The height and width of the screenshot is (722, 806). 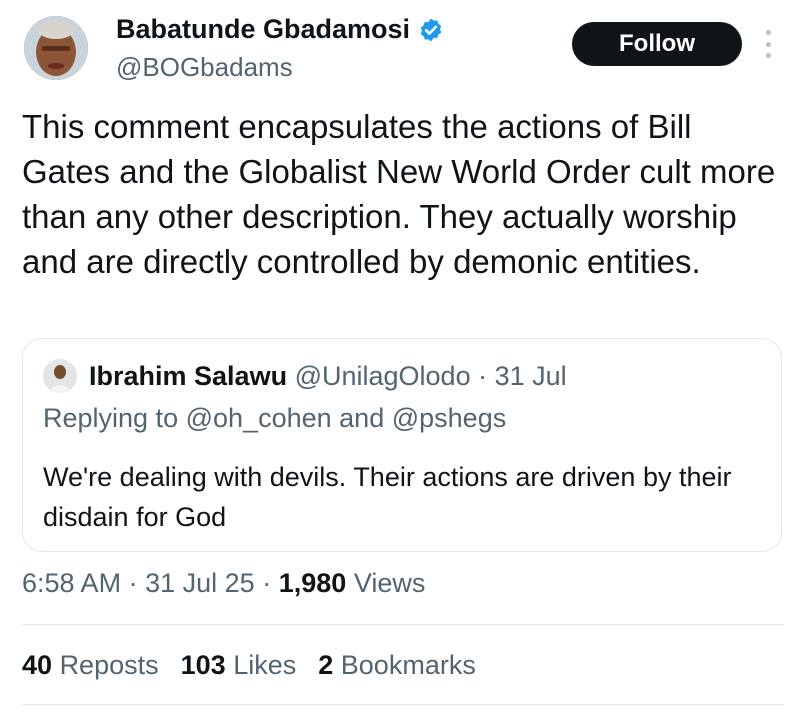 I want to click on engagement-stats: 40 Reposts 103 Likes 2 Bookmarks, so click(x=249, y=665).